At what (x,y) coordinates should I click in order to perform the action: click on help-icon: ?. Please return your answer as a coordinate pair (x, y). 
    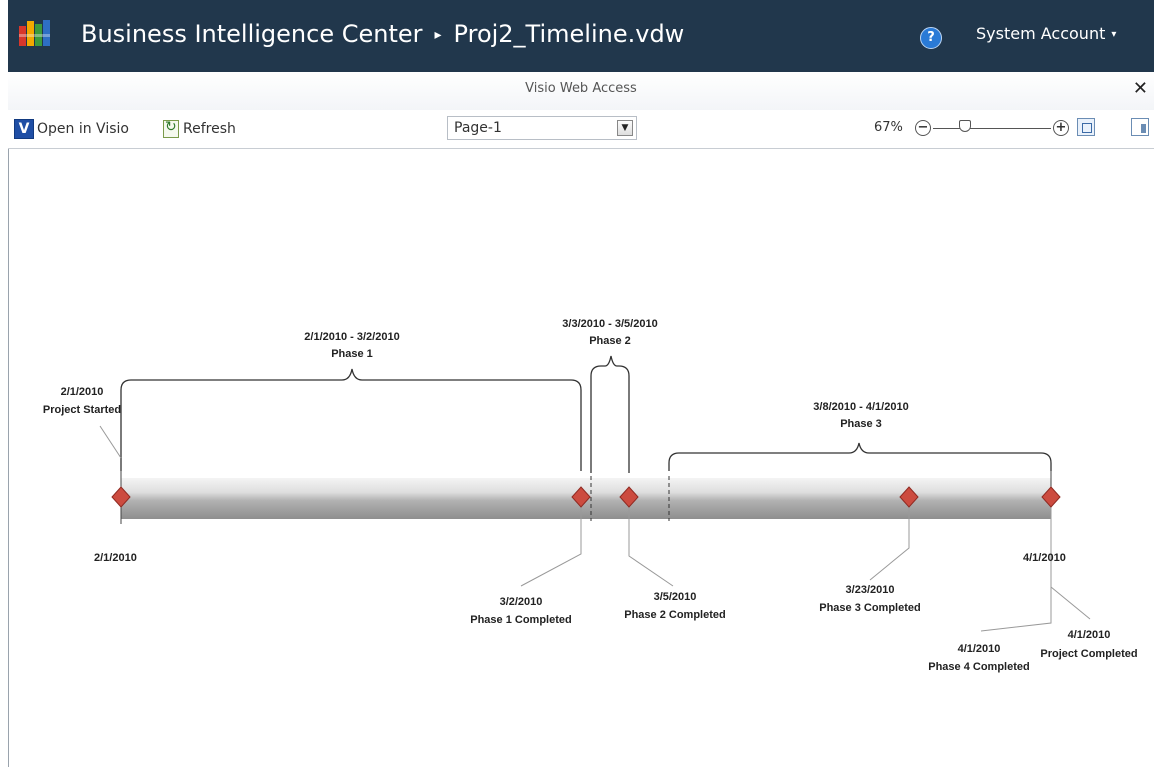
    Looking at the image, I should click on (931, 38).